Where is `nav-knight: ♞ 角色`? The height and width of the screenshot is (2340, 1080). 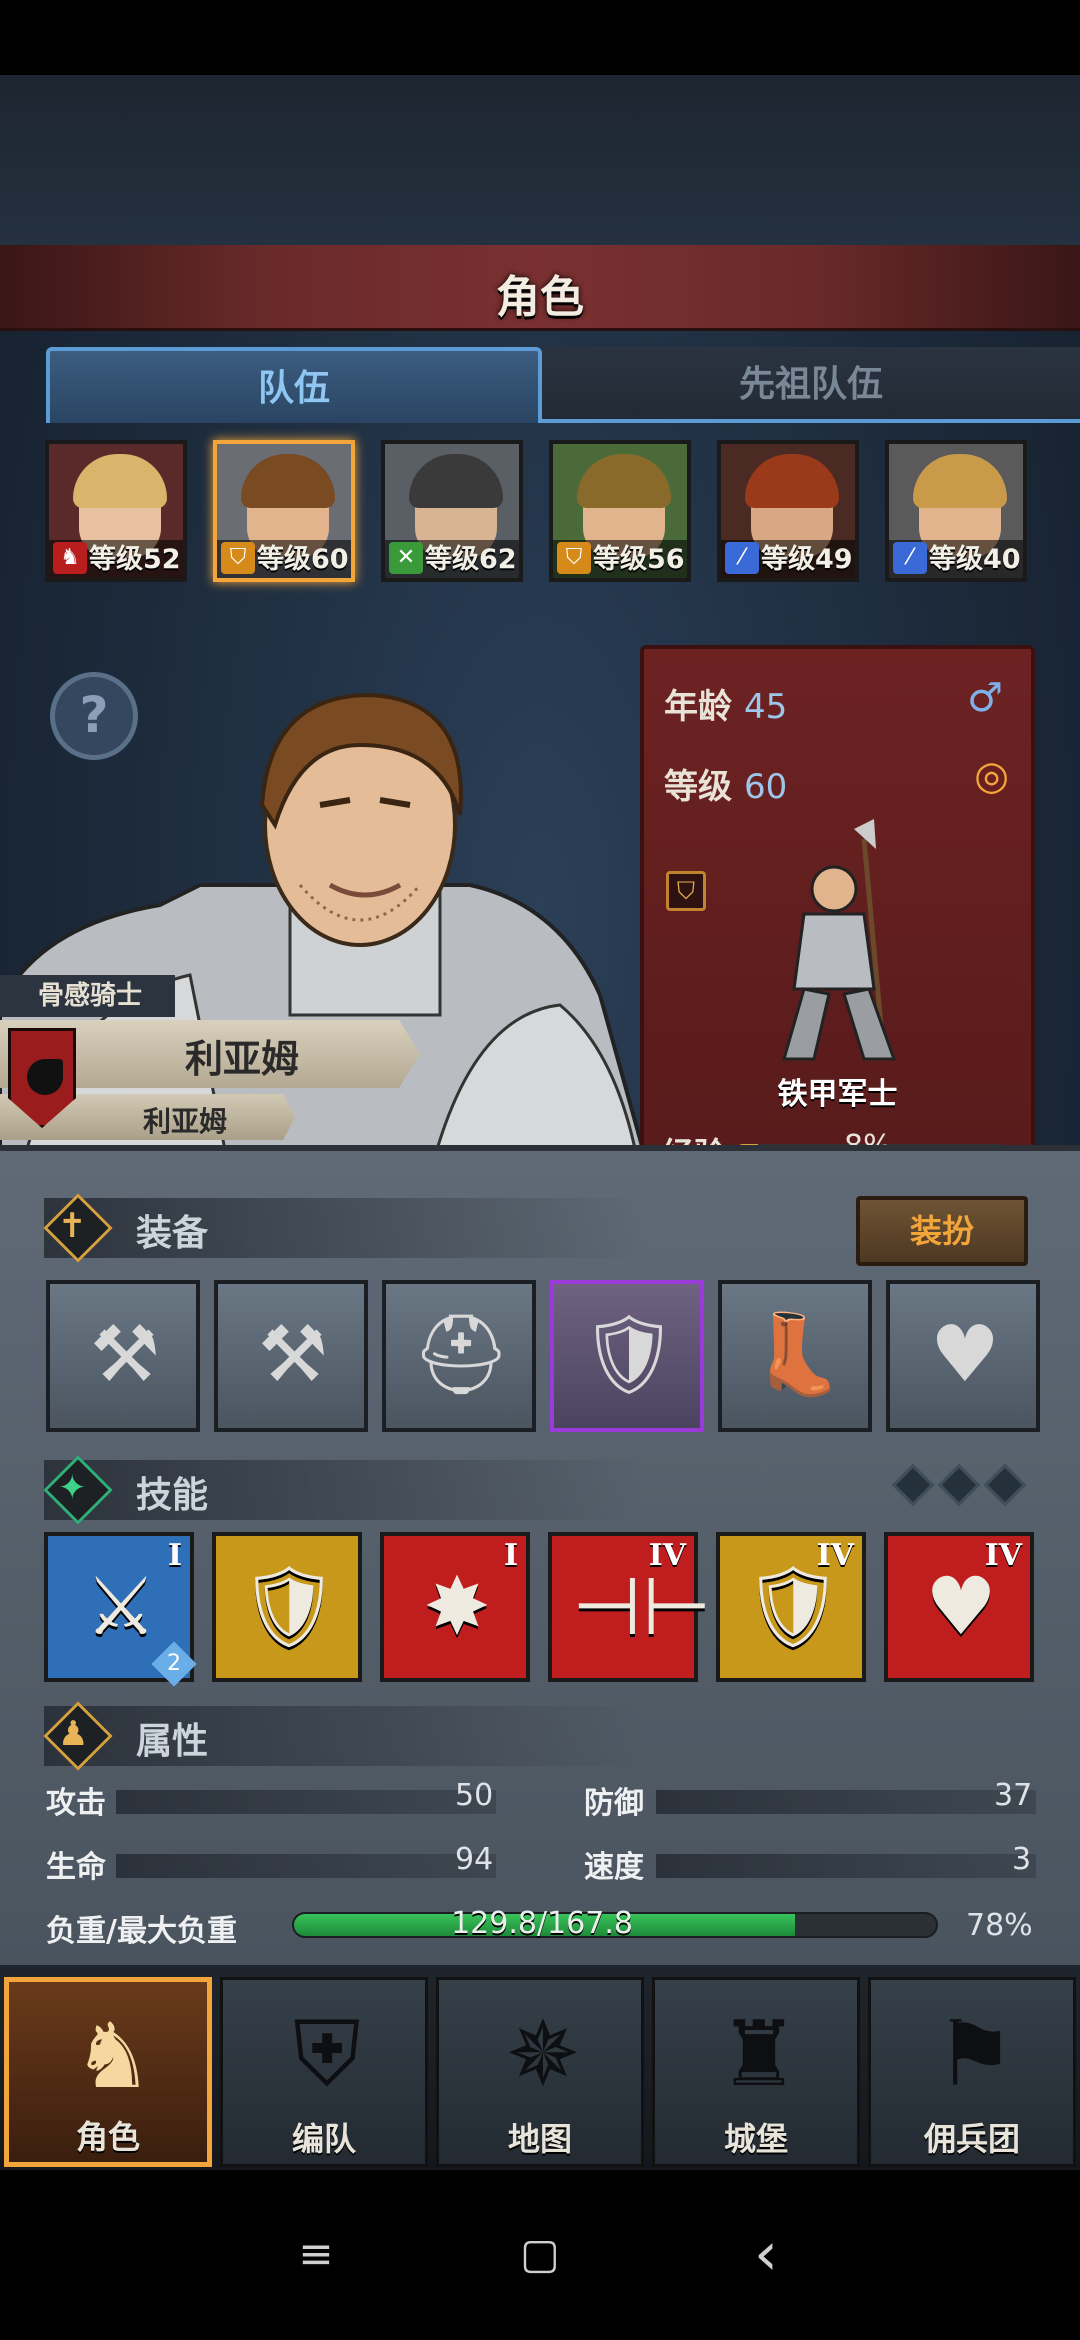 nav-knight: ♞ 角色 is located at coordinates (108, 2072).